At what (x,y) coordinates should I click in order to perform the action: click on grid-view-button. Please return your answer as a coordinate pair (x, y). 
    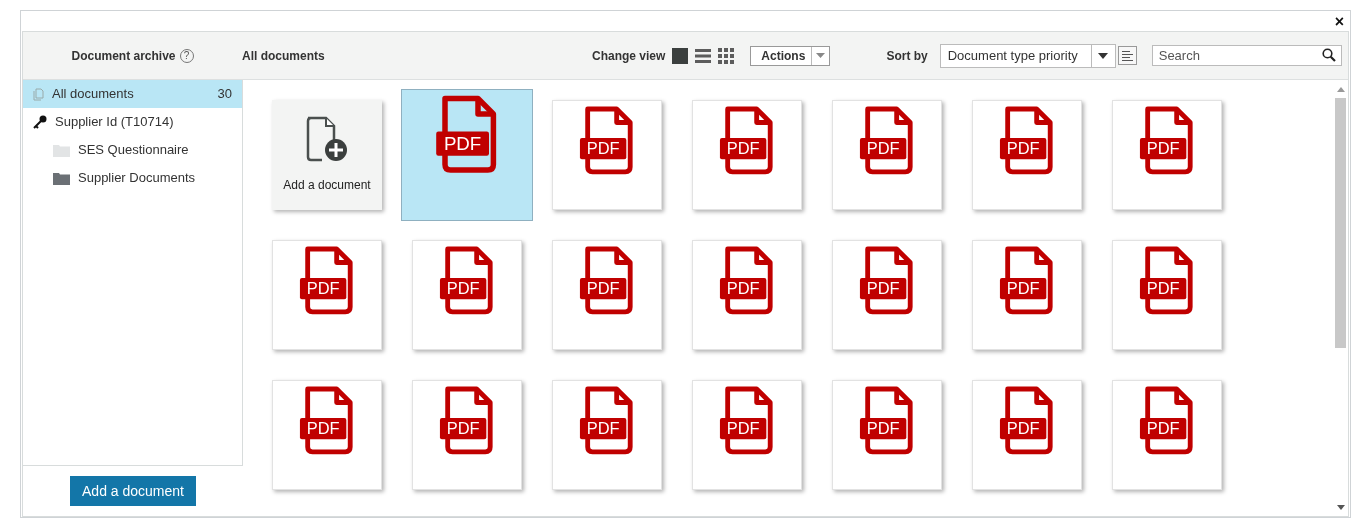
    Looking at the image, I should click on (726, 55).